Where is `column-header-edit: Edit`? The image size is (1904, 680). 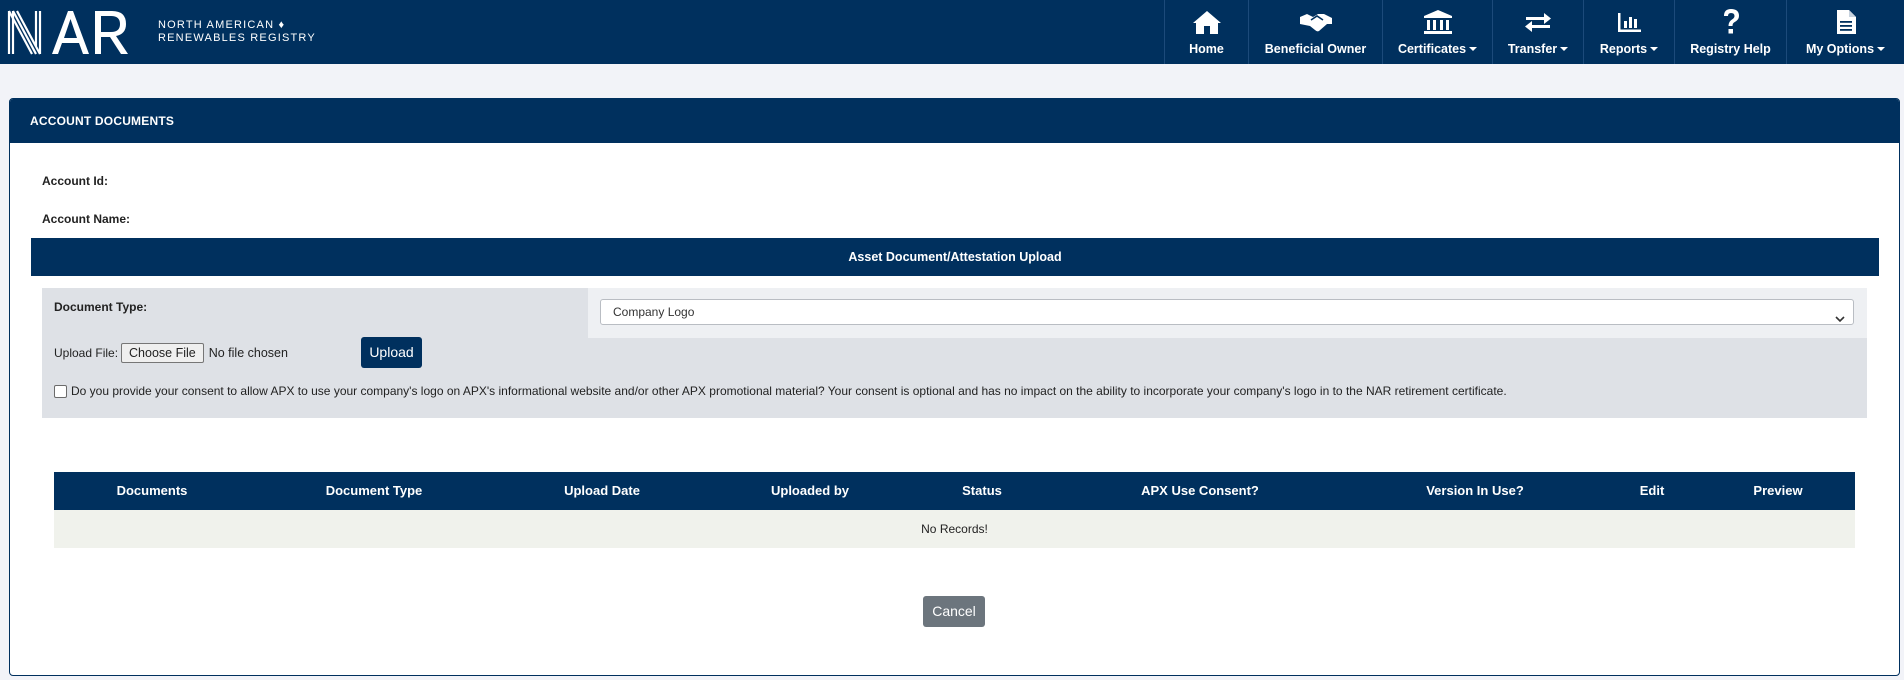
column-header-edit: Edit is located at coordinates (1652, 490).